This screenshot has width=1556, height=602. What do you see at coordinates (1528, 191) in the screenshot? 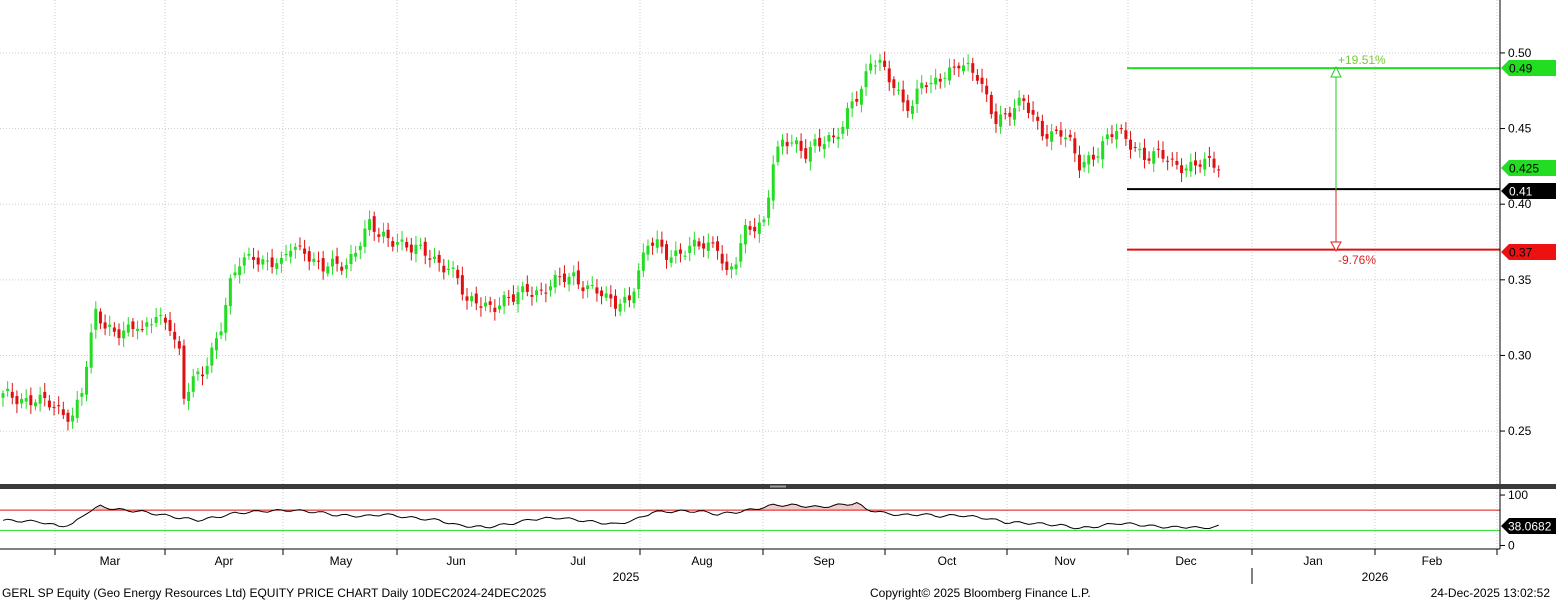
I see `level-tag-0-41: 0.41` at bounding box center [1528, 191].